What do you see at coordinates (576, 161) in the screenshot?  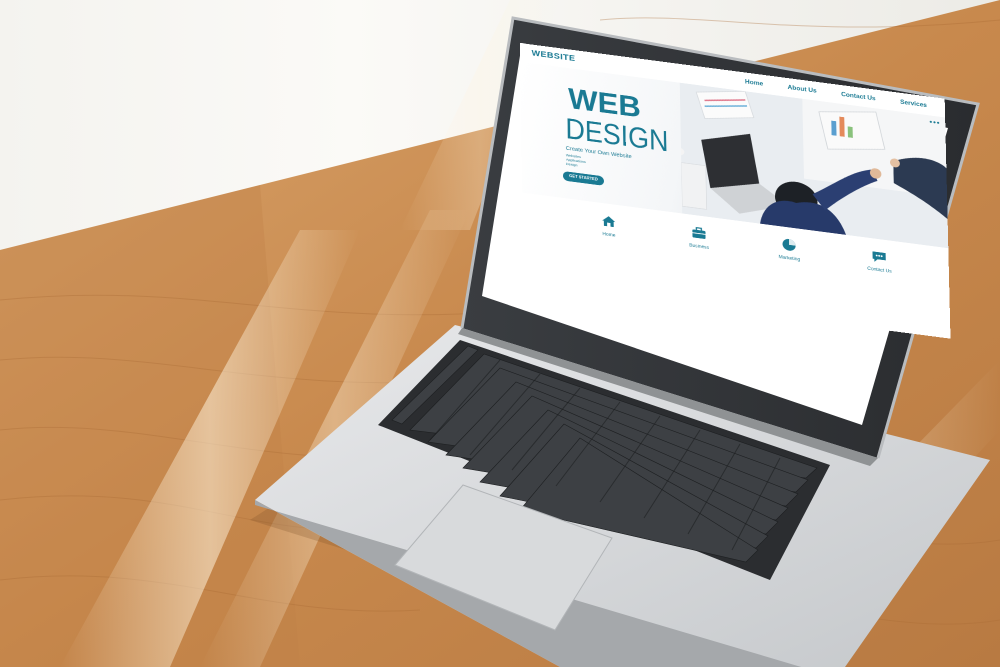 I see `hero-list: Websites Applications Design` at bounding box center [576, 161].